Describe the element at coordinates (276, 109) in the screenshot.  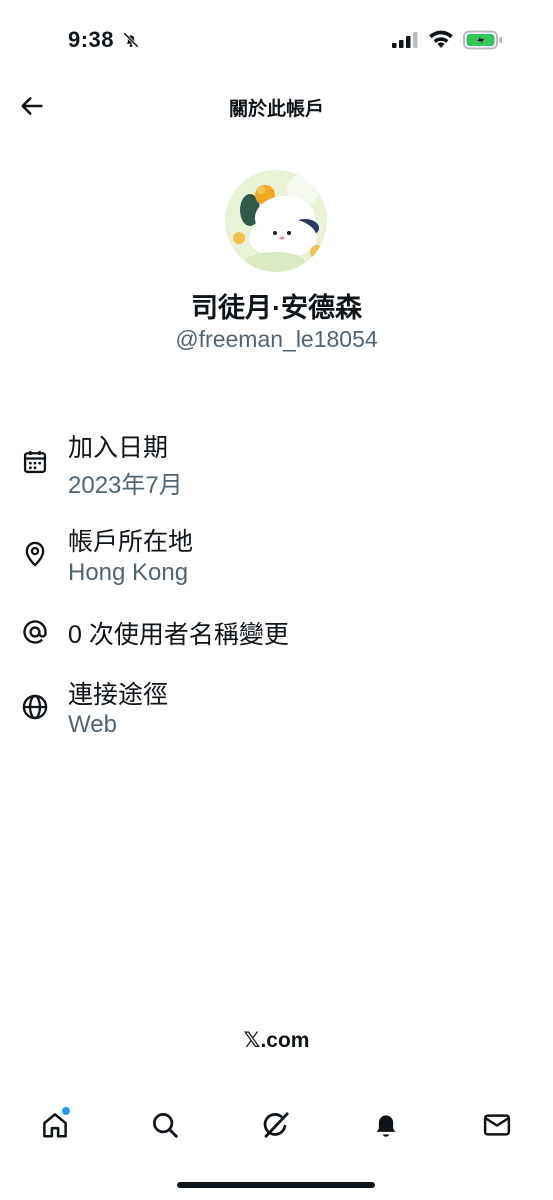
I see `page-title: 關於此帳戶` at that location.